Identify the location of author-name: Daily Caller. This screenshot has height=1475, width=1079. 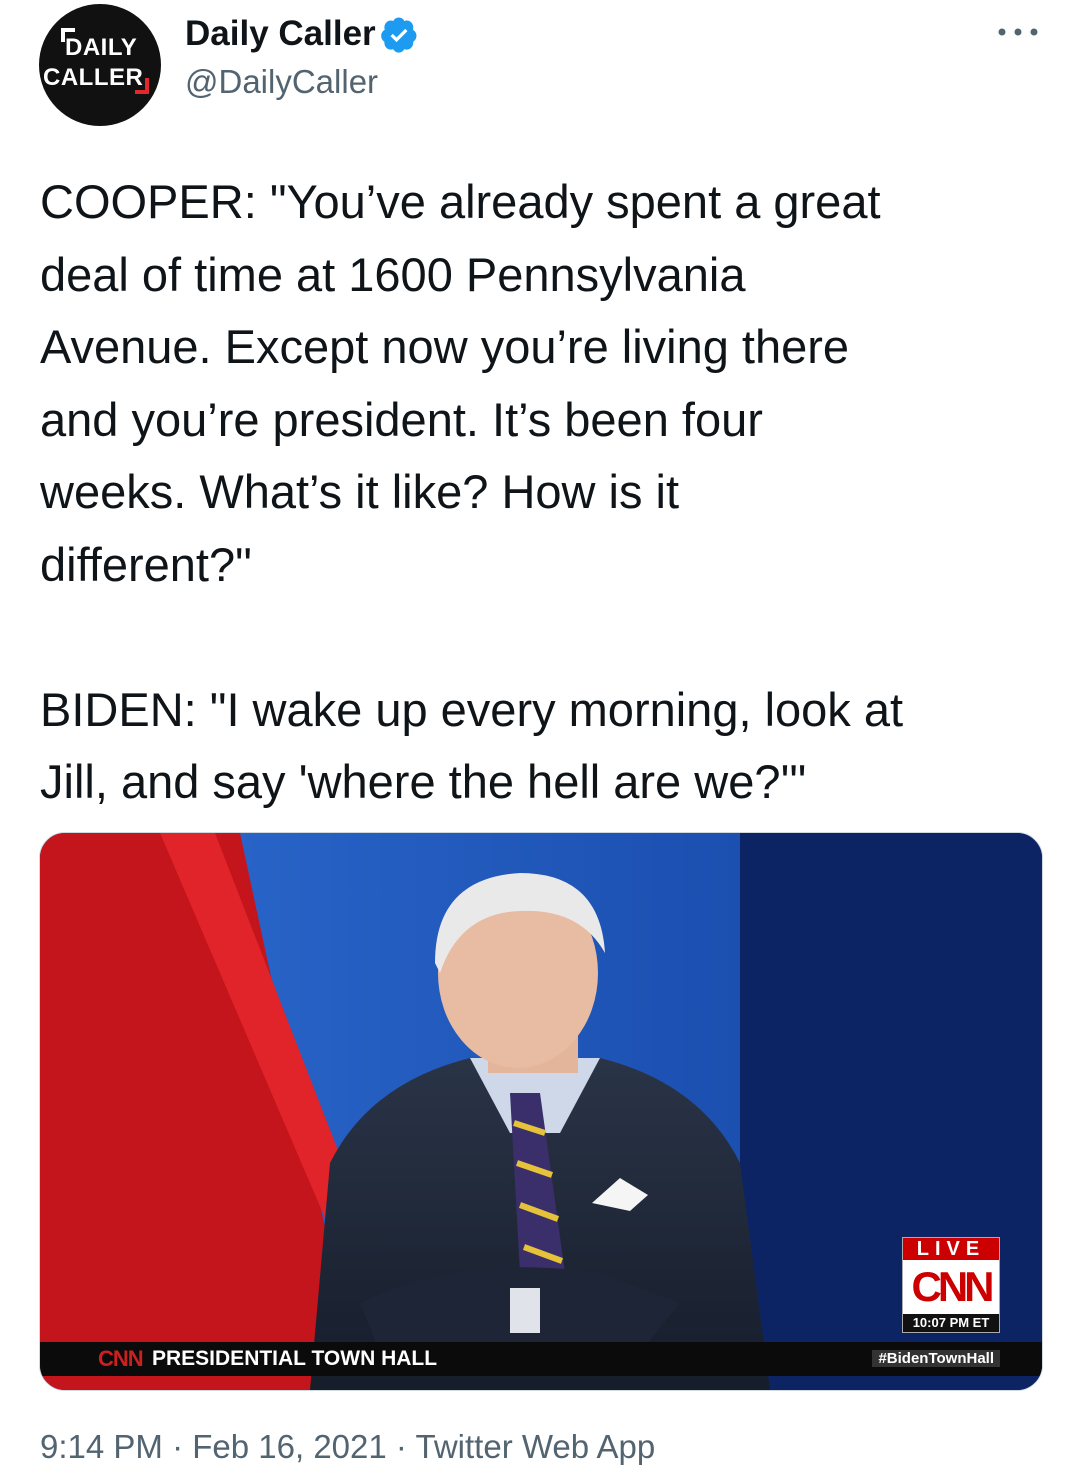
(280, 34).